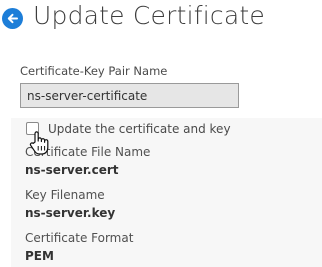 This screenshot has width=322, height=267. Describe the element at coordinates (129, 95) in the screenshot. I see `cert-key-pair-input` at that location.